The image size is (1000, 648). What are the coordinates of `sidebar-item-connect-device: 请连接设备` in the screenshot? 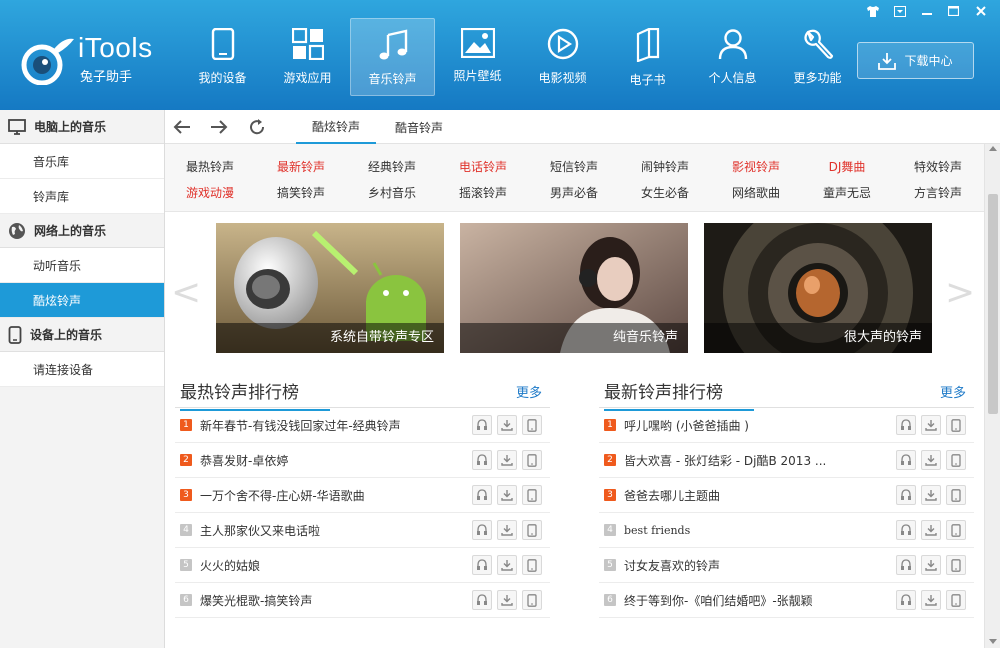 It's located at (82, 369).